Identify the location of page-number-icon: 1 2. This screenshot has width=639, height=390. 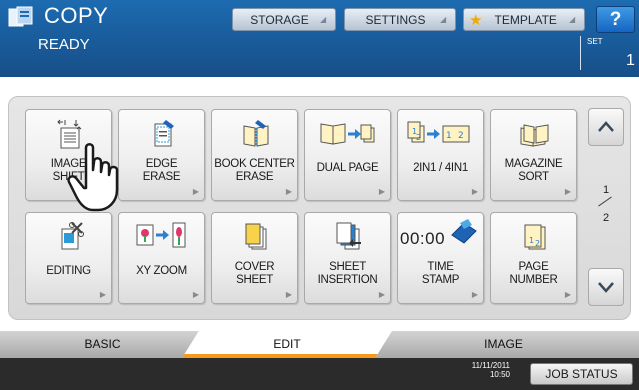
(535, 237).